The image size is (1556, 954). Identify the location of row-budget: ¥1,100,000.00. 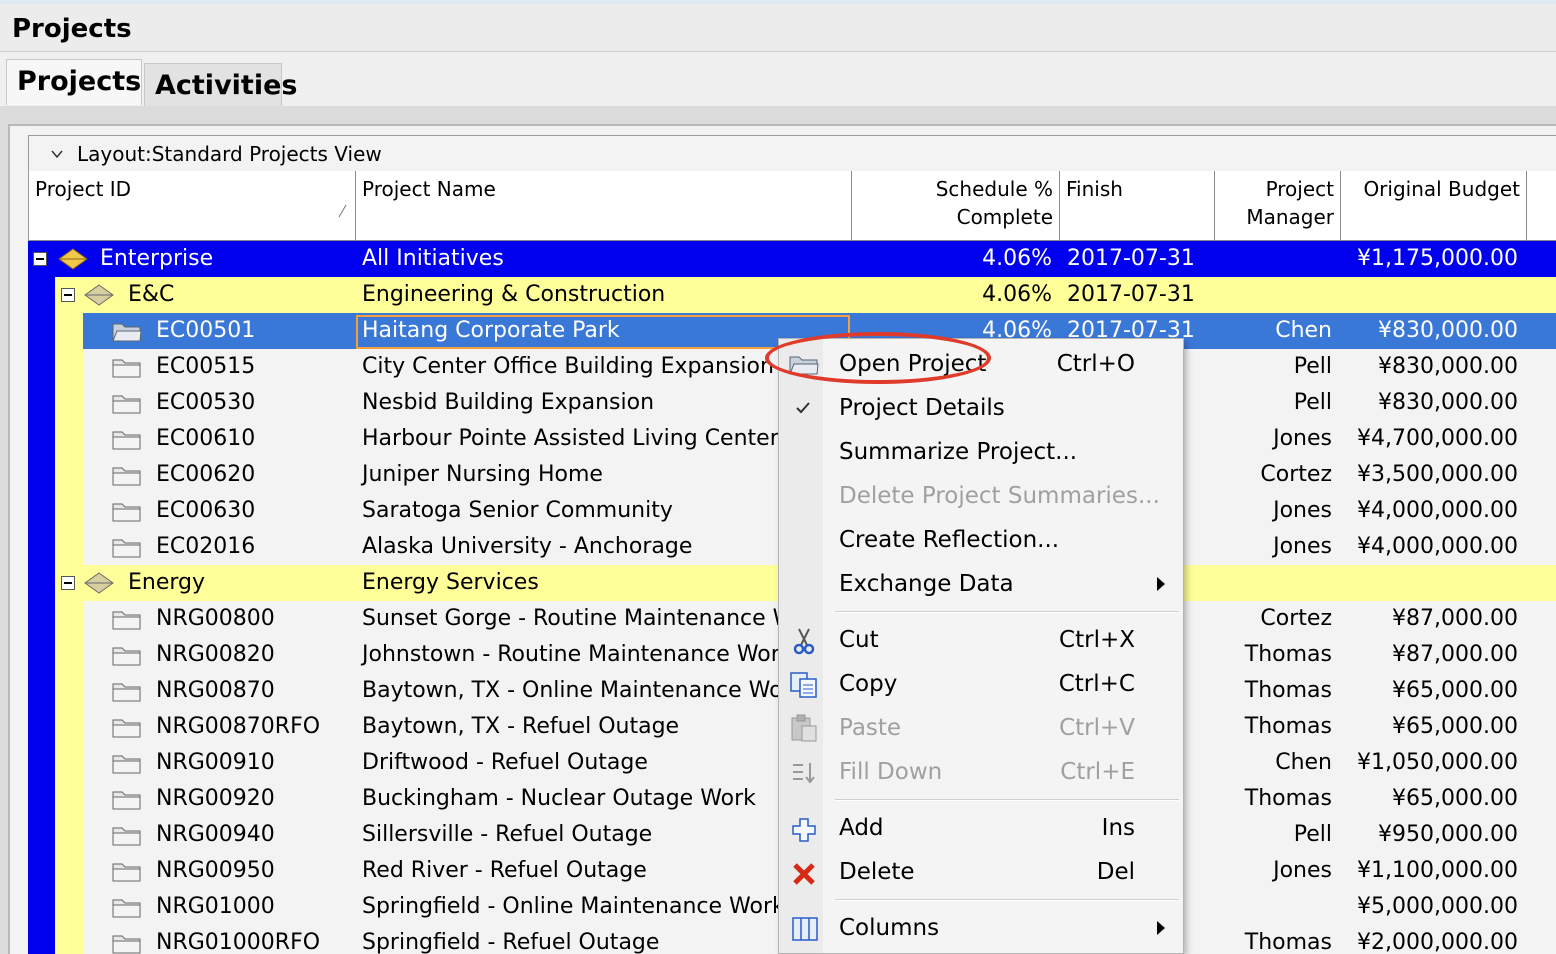
(1437, 870).